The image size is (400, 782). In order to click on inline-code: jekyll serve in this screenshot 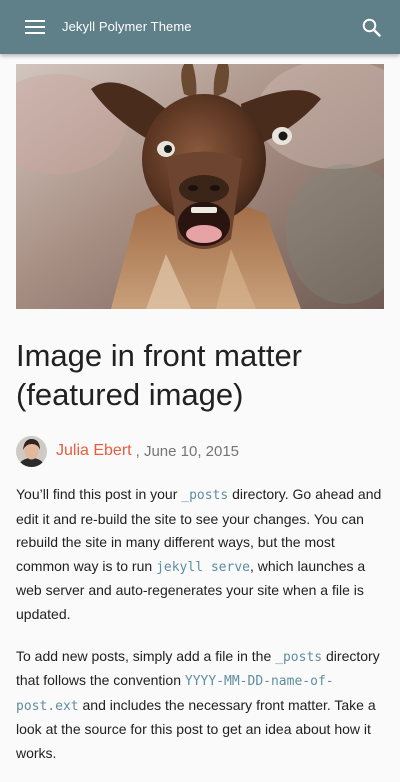, I will do `click(203, 567)`.